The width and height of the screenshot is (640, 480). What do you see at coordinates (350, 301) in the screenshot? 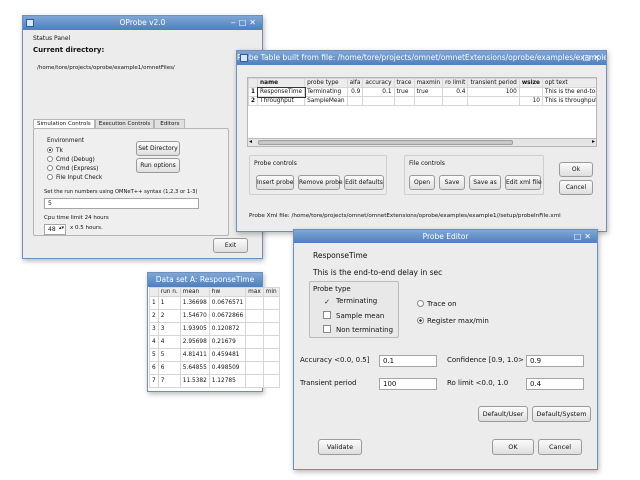
I see `probe-type-terminating: ✓ Terminating` at bounding box center [350, 301].